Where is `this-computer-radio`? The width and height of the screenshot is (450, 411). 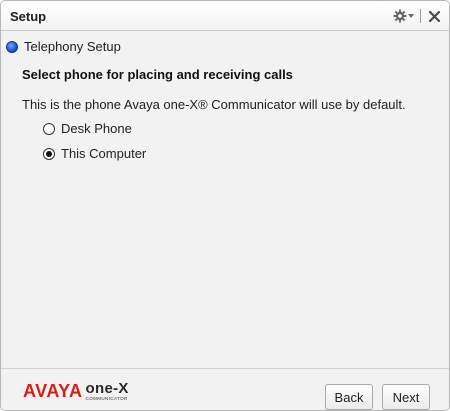 this-computer-radio is located at coordinates (49, 153).